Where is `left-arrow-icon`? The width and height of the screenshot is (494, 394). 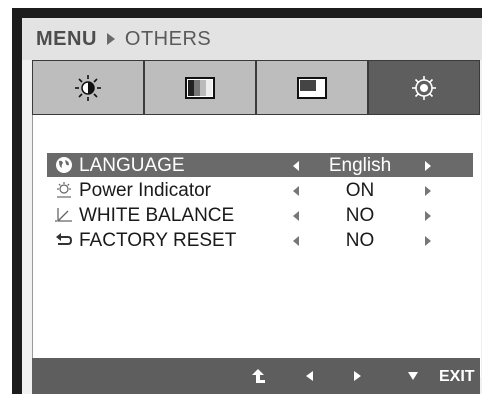
left-arrow-icon is located at coordinates (309, 376).